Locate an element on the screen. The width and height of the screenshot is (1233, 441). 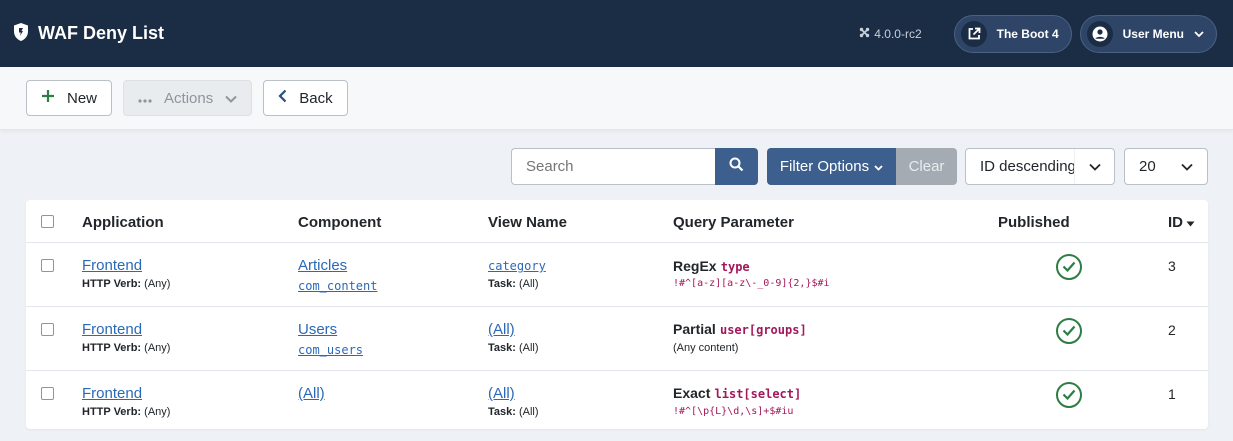
row-id: 2 is located at coordinates (1172, 330).